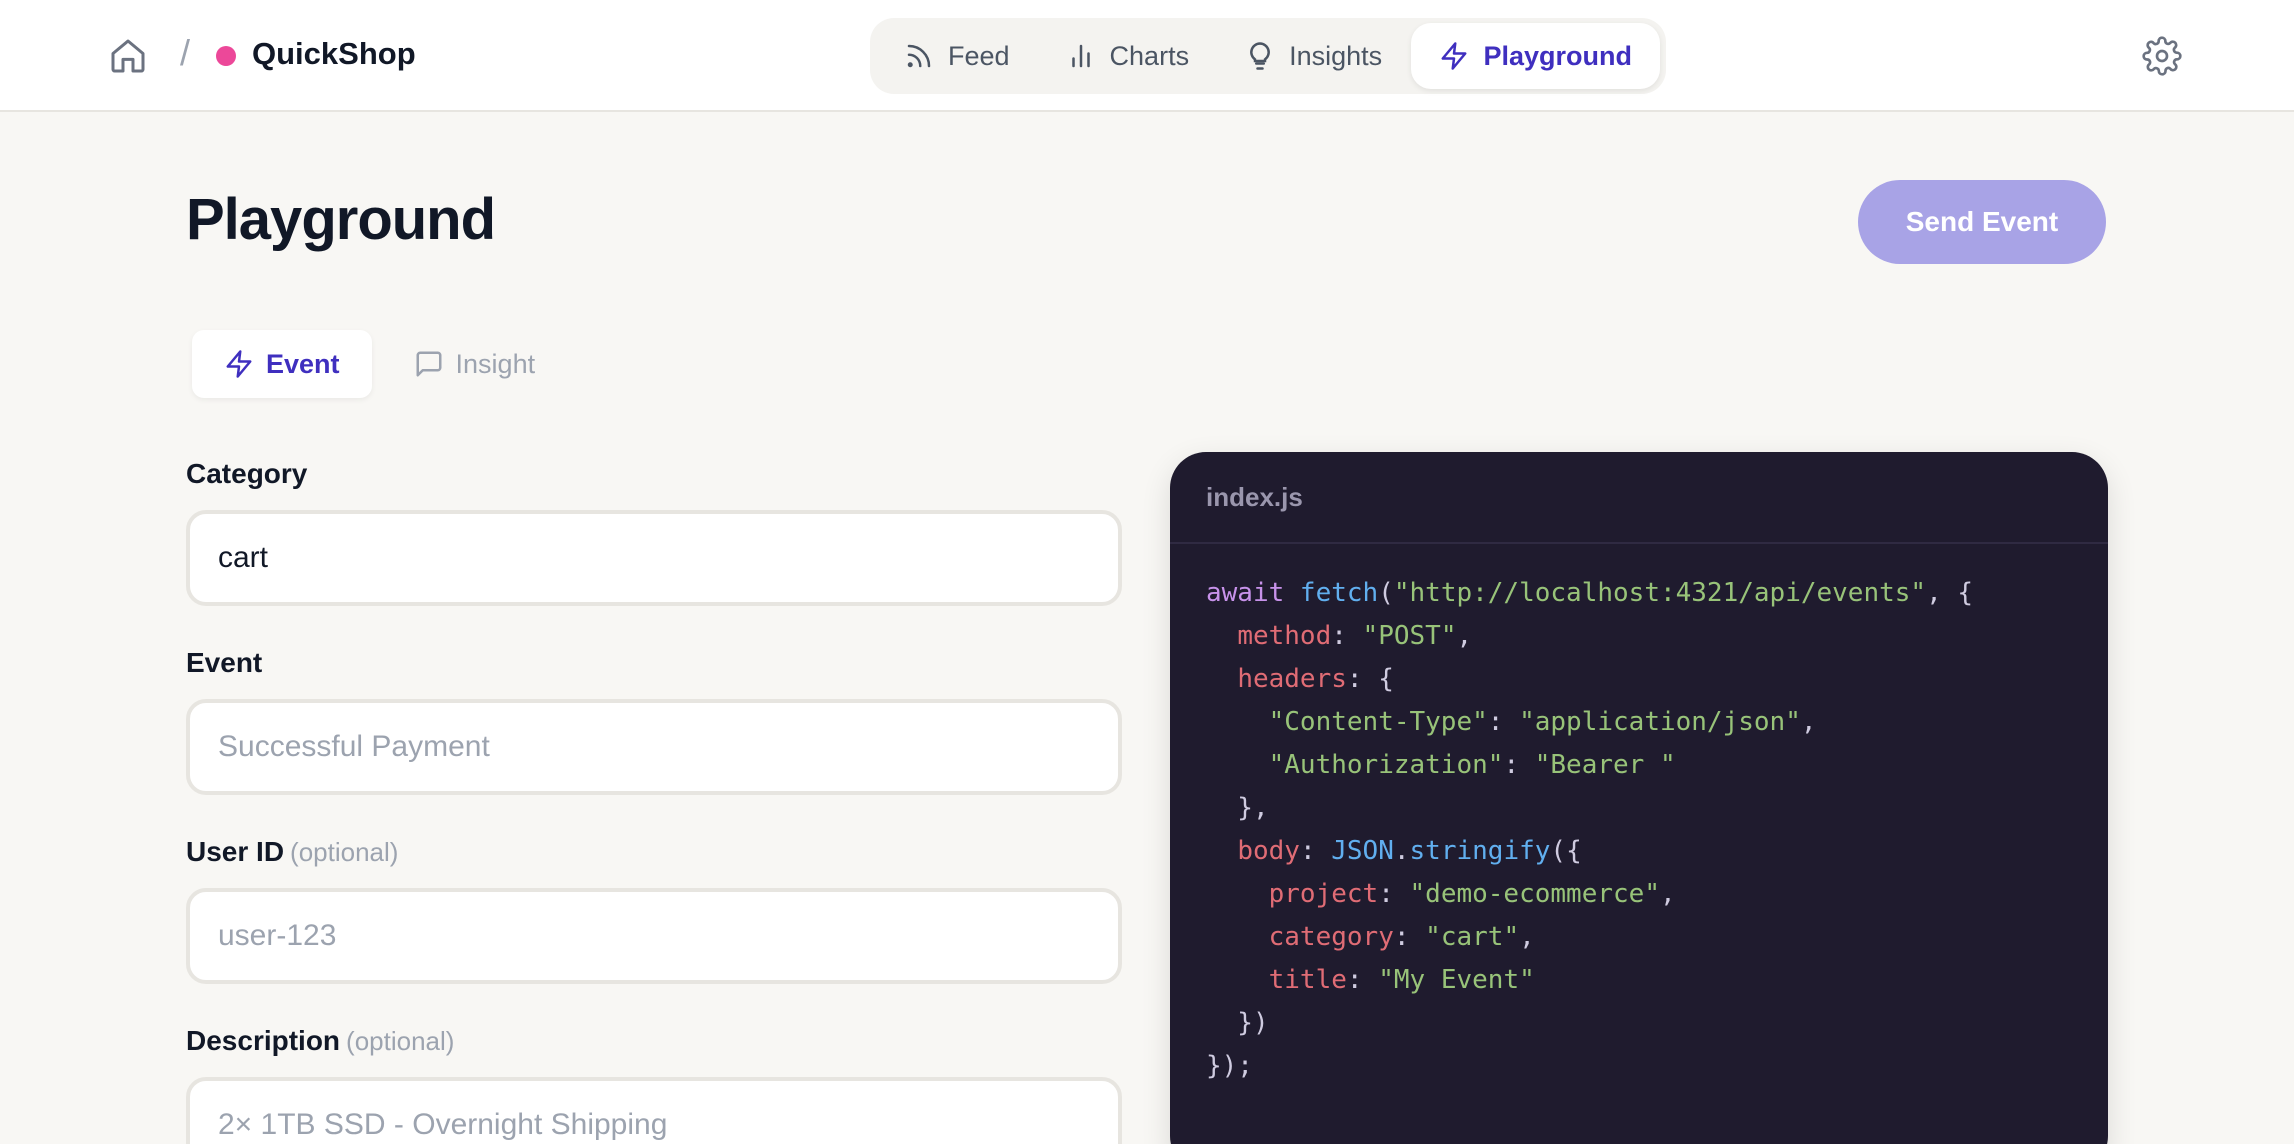  I want to click on playground-tabs: Event Insight, so click(379, 364).